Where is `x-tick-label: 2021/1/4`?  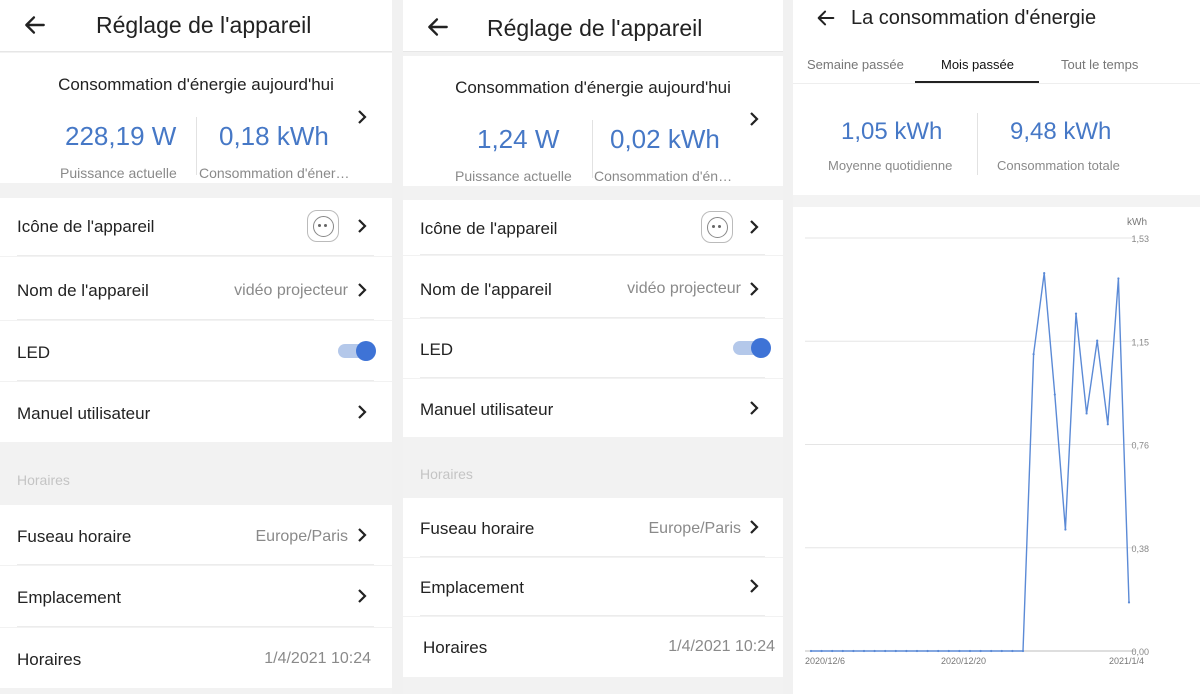 x-tick-label: 2021/1/4 is located at coordinates (1126, 661).